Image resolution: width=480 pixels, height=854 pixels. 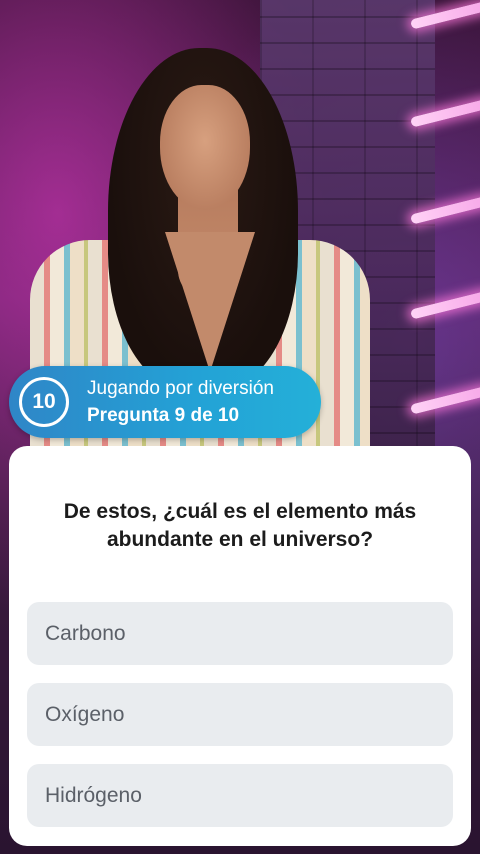 What do you see at coordinates (240, 795) in the screenshot?
I see `answer-option-hidrogeno: Hidrógeno` at bounding box center [240, 795].